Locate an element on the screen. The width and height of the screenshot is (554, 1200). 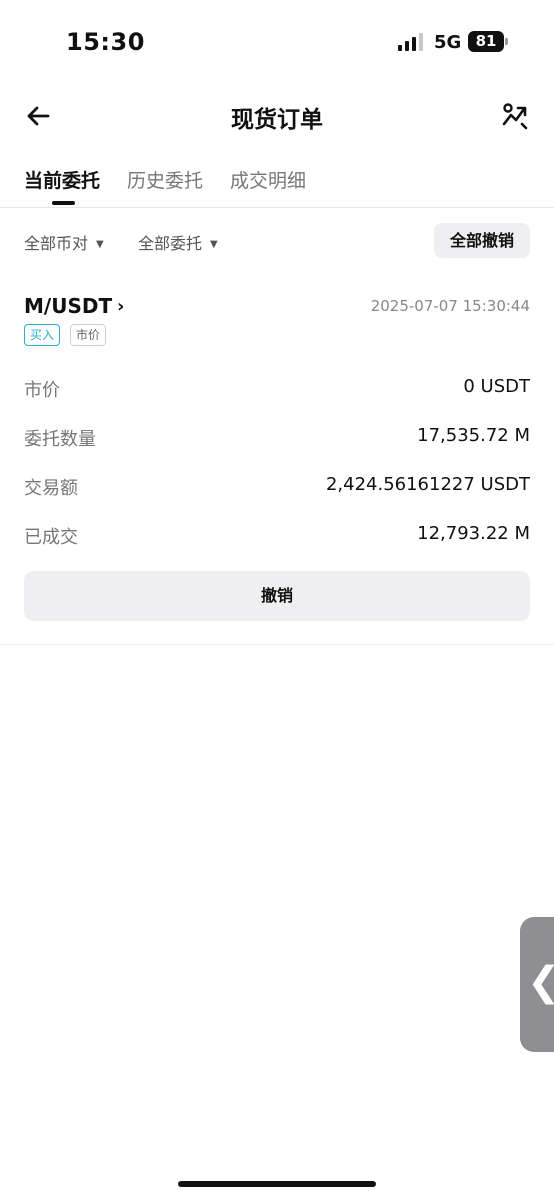
active-tab-indicator is located at coordinates (63, 203).